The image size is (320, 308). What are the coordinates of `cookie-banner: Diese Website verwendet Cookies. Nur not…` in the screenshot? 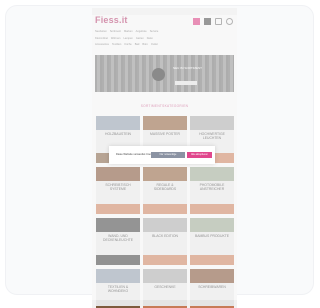 It's located at (162, 155).